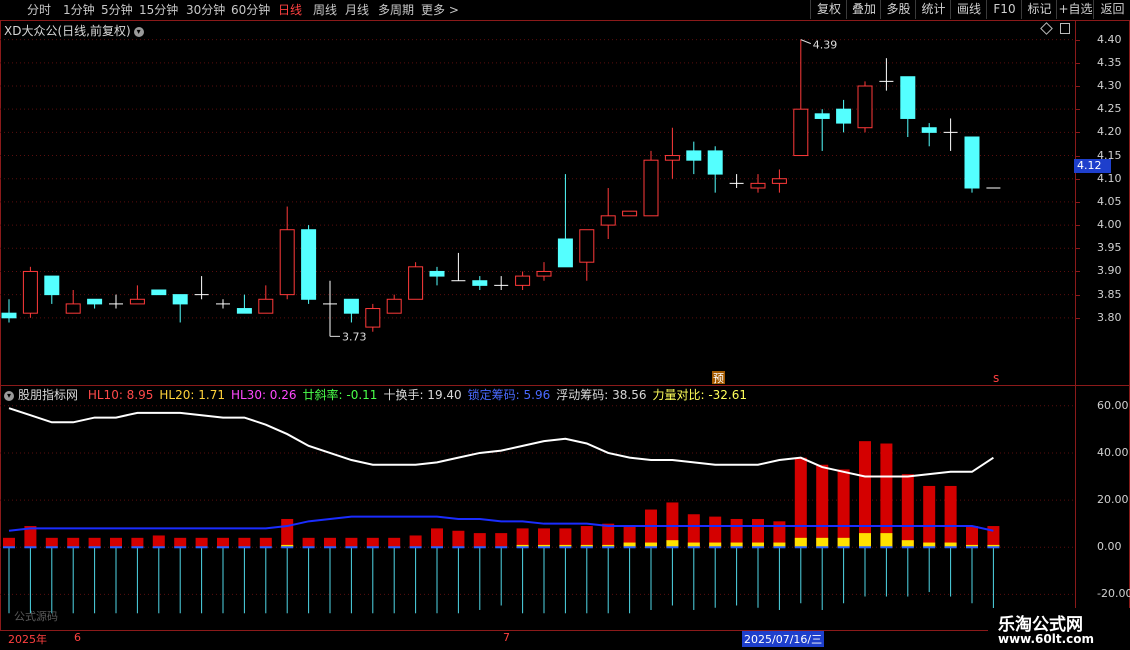 The image size is (1130, 650). Describe the element at coordinates (1111, 9) in the screenshot. I see `toolbar-button: 返回` at that location.